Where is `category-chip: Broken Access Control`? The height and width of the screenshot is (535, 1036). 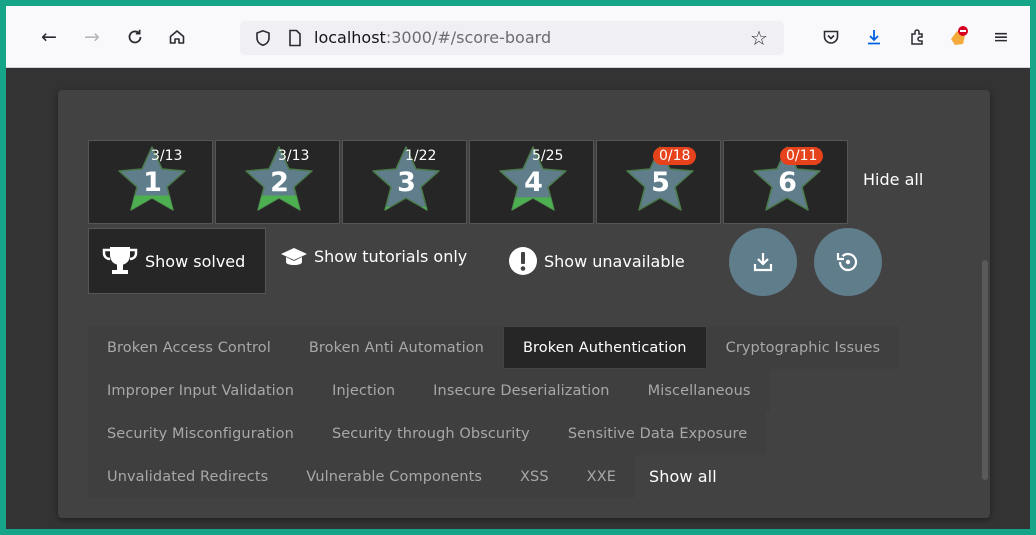
category-chip: Broken Access Control is located at coordinates (189, 347).